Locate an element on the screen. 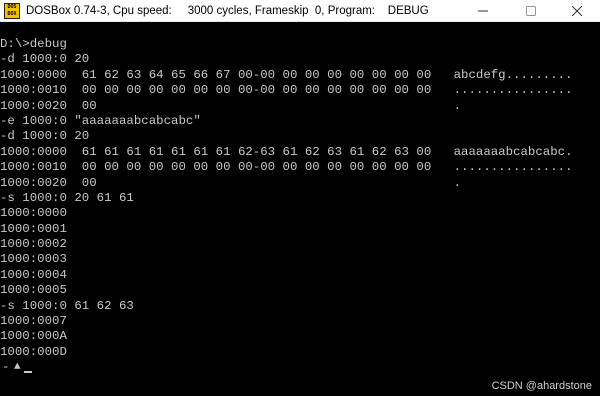 The width and height of the screenshot is (600, 396). terminal-line: -s 1000:0 20 61 61 is located at coordinates (67, 197).